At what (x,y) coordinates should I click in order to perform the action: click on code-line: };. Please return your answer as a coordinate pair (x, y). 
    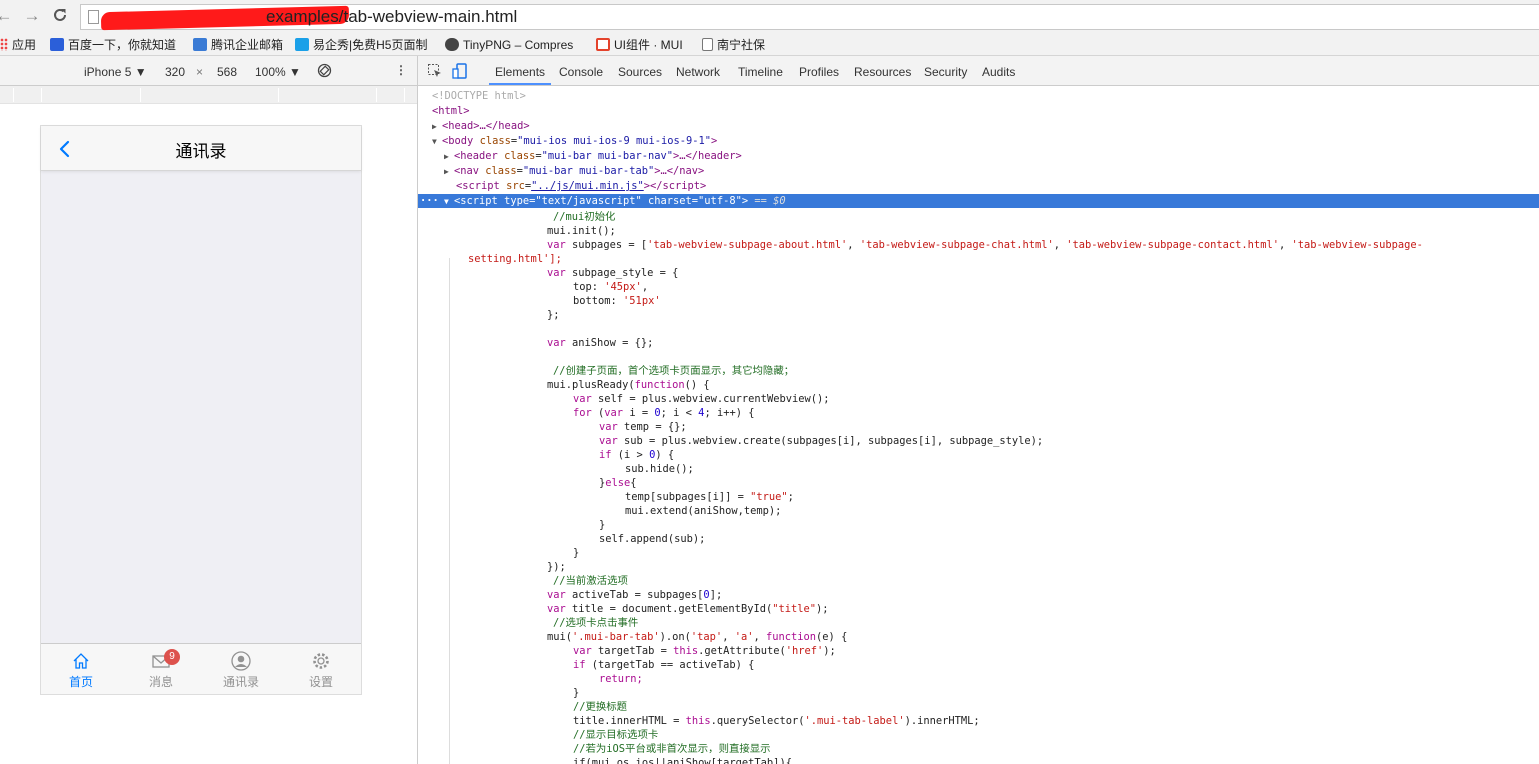
    Looking at the image, I should click on (553, 315).